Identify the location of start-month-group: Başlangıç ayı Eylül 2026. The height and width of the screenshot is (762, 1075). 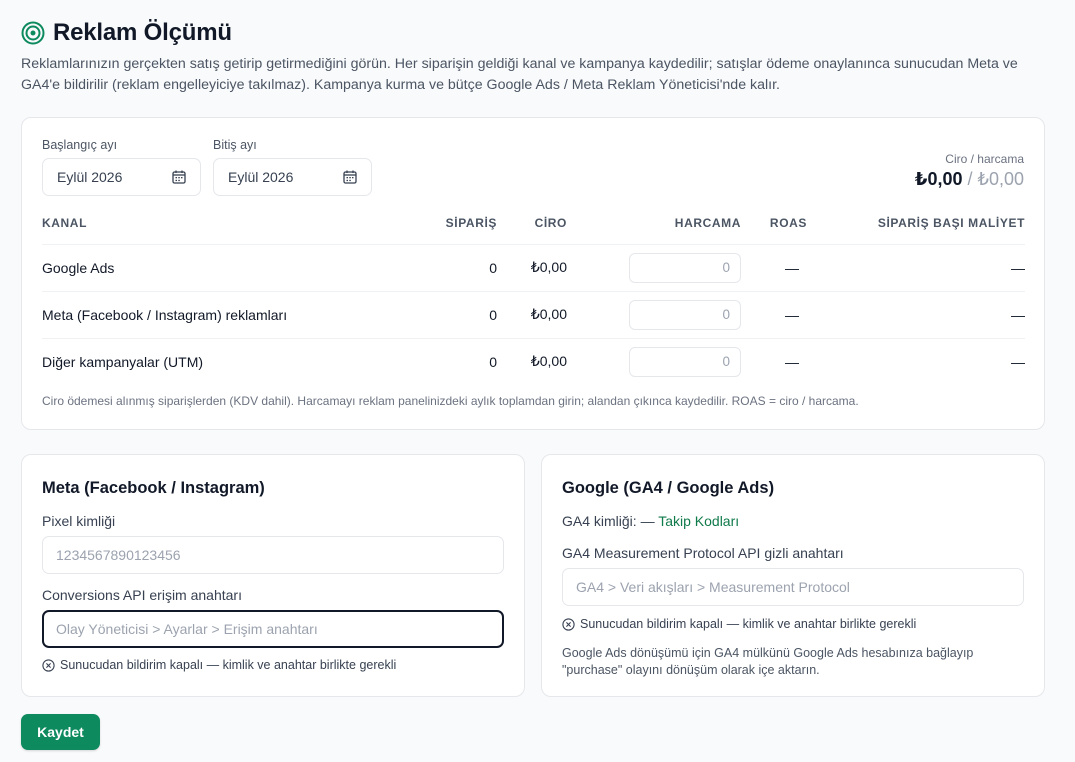
(121, 167).